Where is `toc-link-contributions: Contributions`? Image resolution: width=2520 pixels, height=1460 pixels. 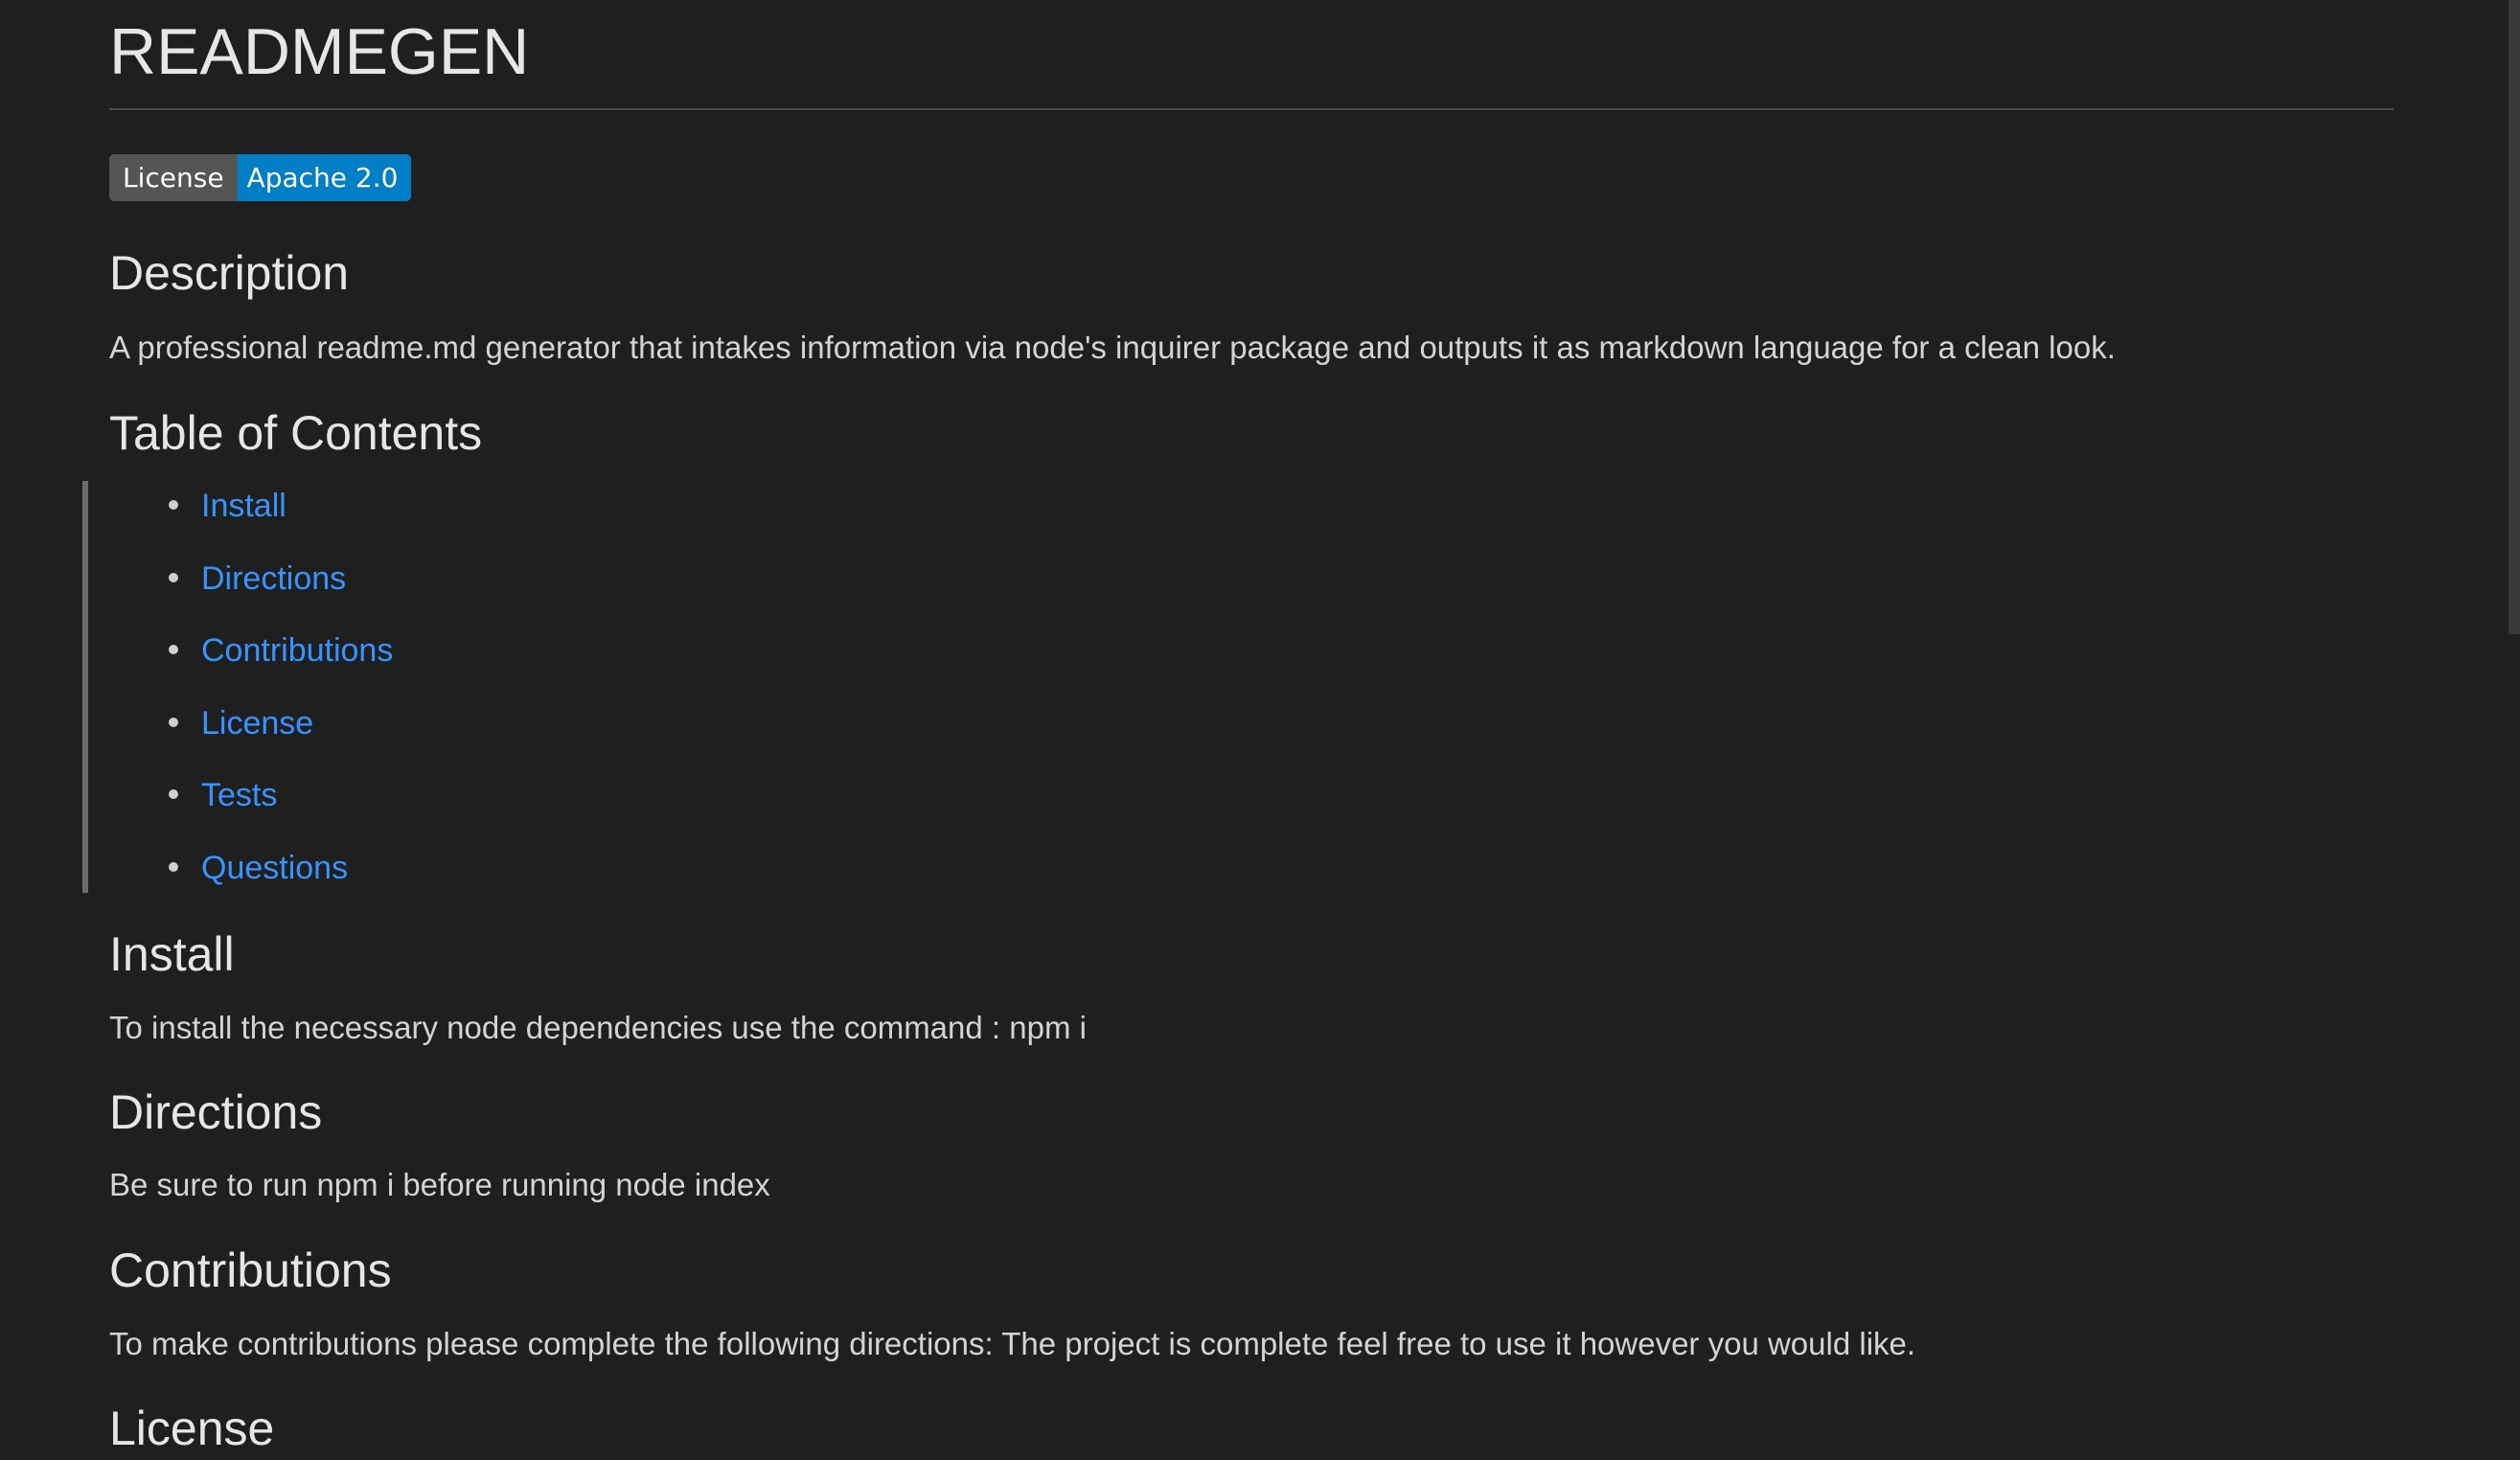 toc-link-contributions: Contributions is located at coordinates (297, 650).